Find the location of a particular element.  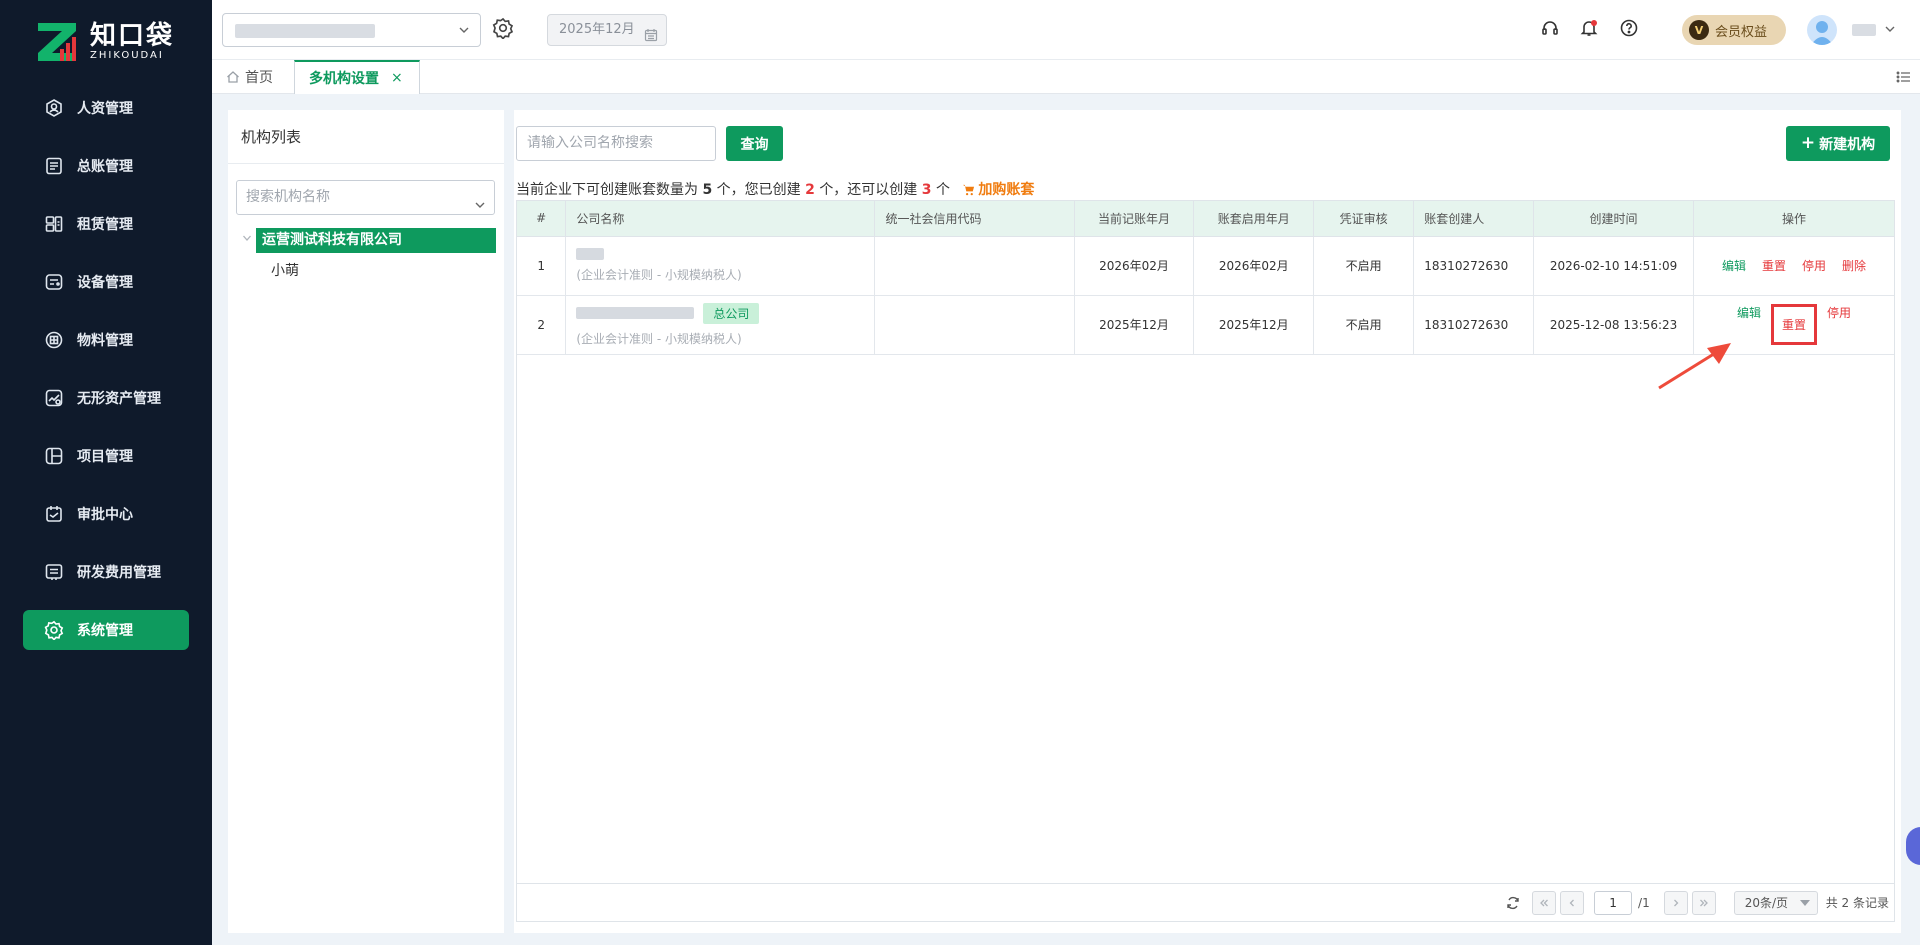

col-header: 账套启用年月 is located at coordinates (1254, 219).